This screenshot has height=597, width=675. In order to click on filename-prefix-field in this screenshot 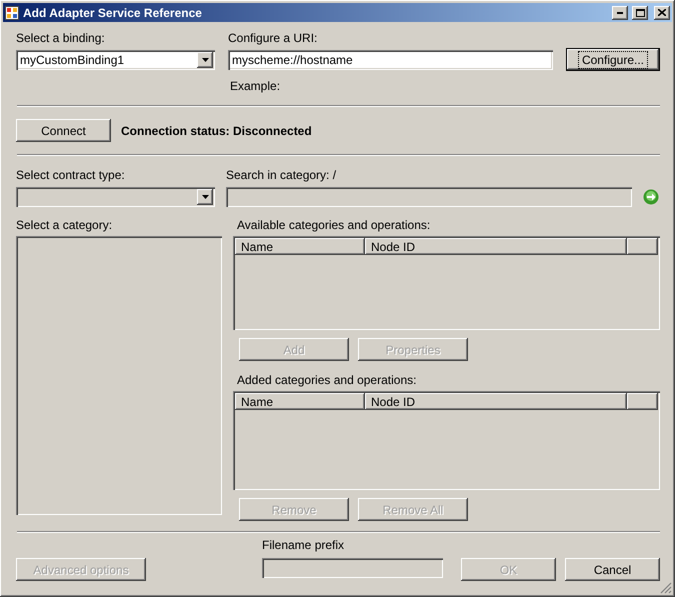, I will do `click(352, 568)`.